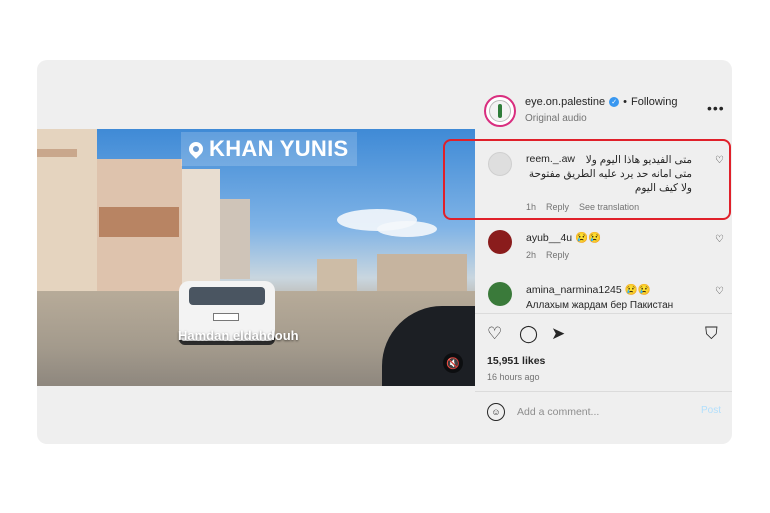  What do you see at coordinates (587, 179) in the screenshot?
I see `comment-highlight-box` at bounding box center [587, 179].